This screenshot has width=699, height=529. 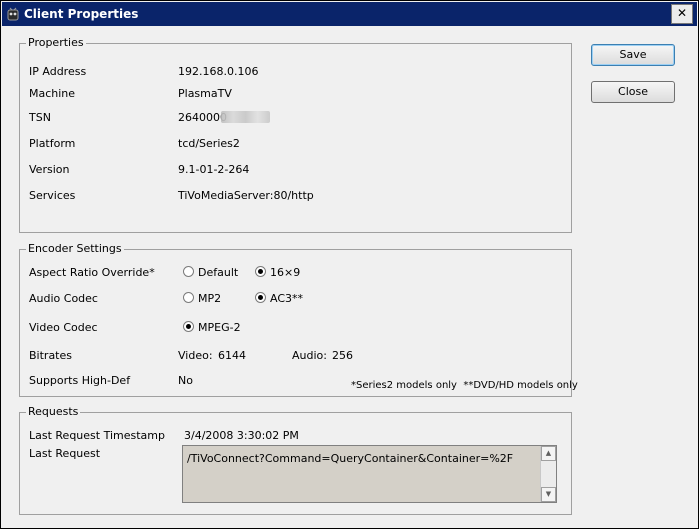 What do you see at coordinates (309, 355) in the screenshot?
I see `audio-bitrate-label: Audio:` at bounding box center [309, 355].